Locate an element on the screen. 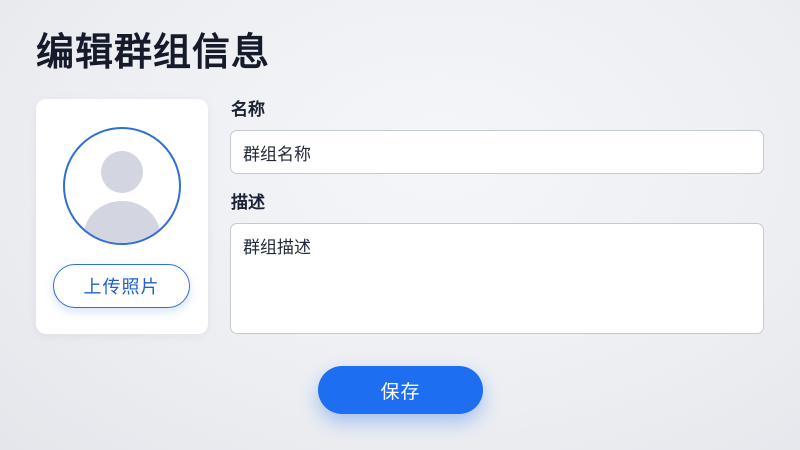  avatar-card: 上传照片 is located at coordinates (122, 216).